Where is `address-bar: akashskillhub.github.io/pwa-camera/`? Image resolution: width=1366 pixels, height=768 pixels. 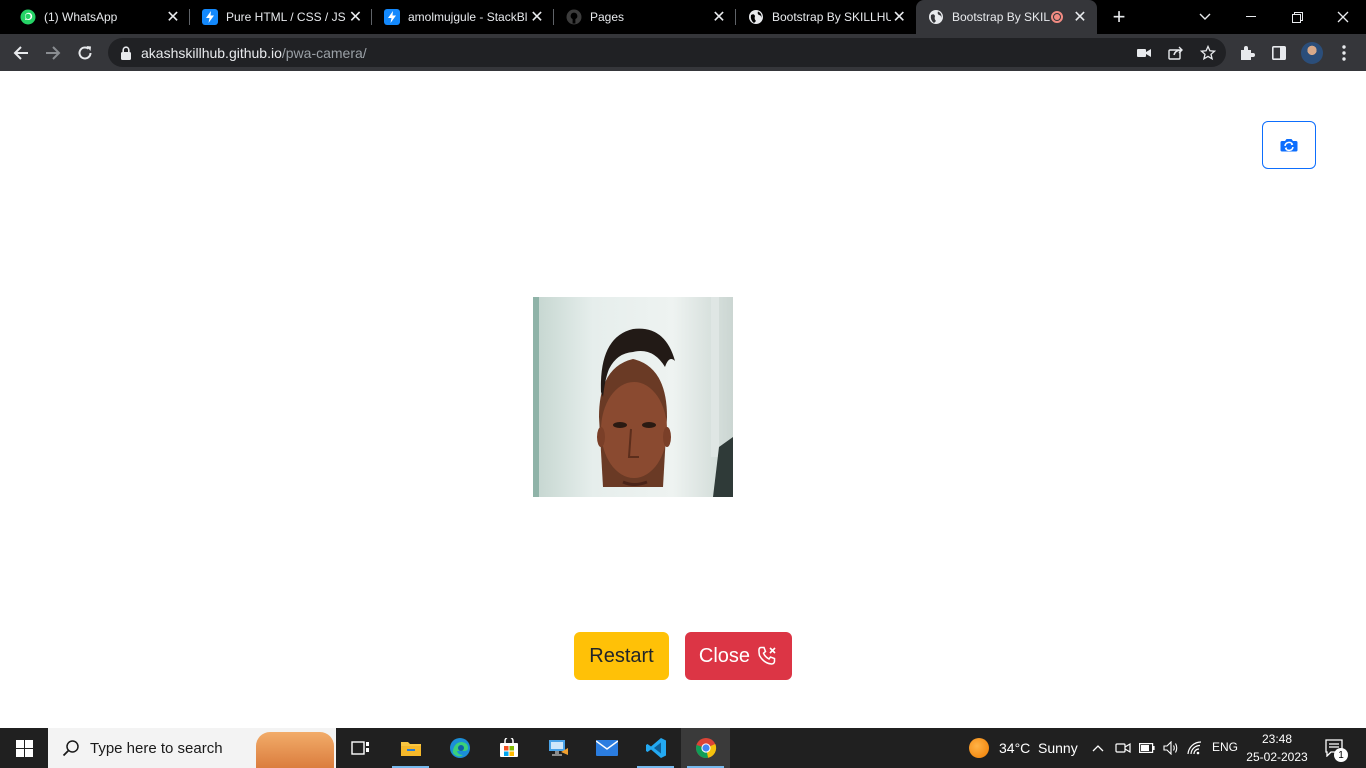
address-bar: akashskillhub.github.io/pwa-camera/ is located at coordinates (667, 52).